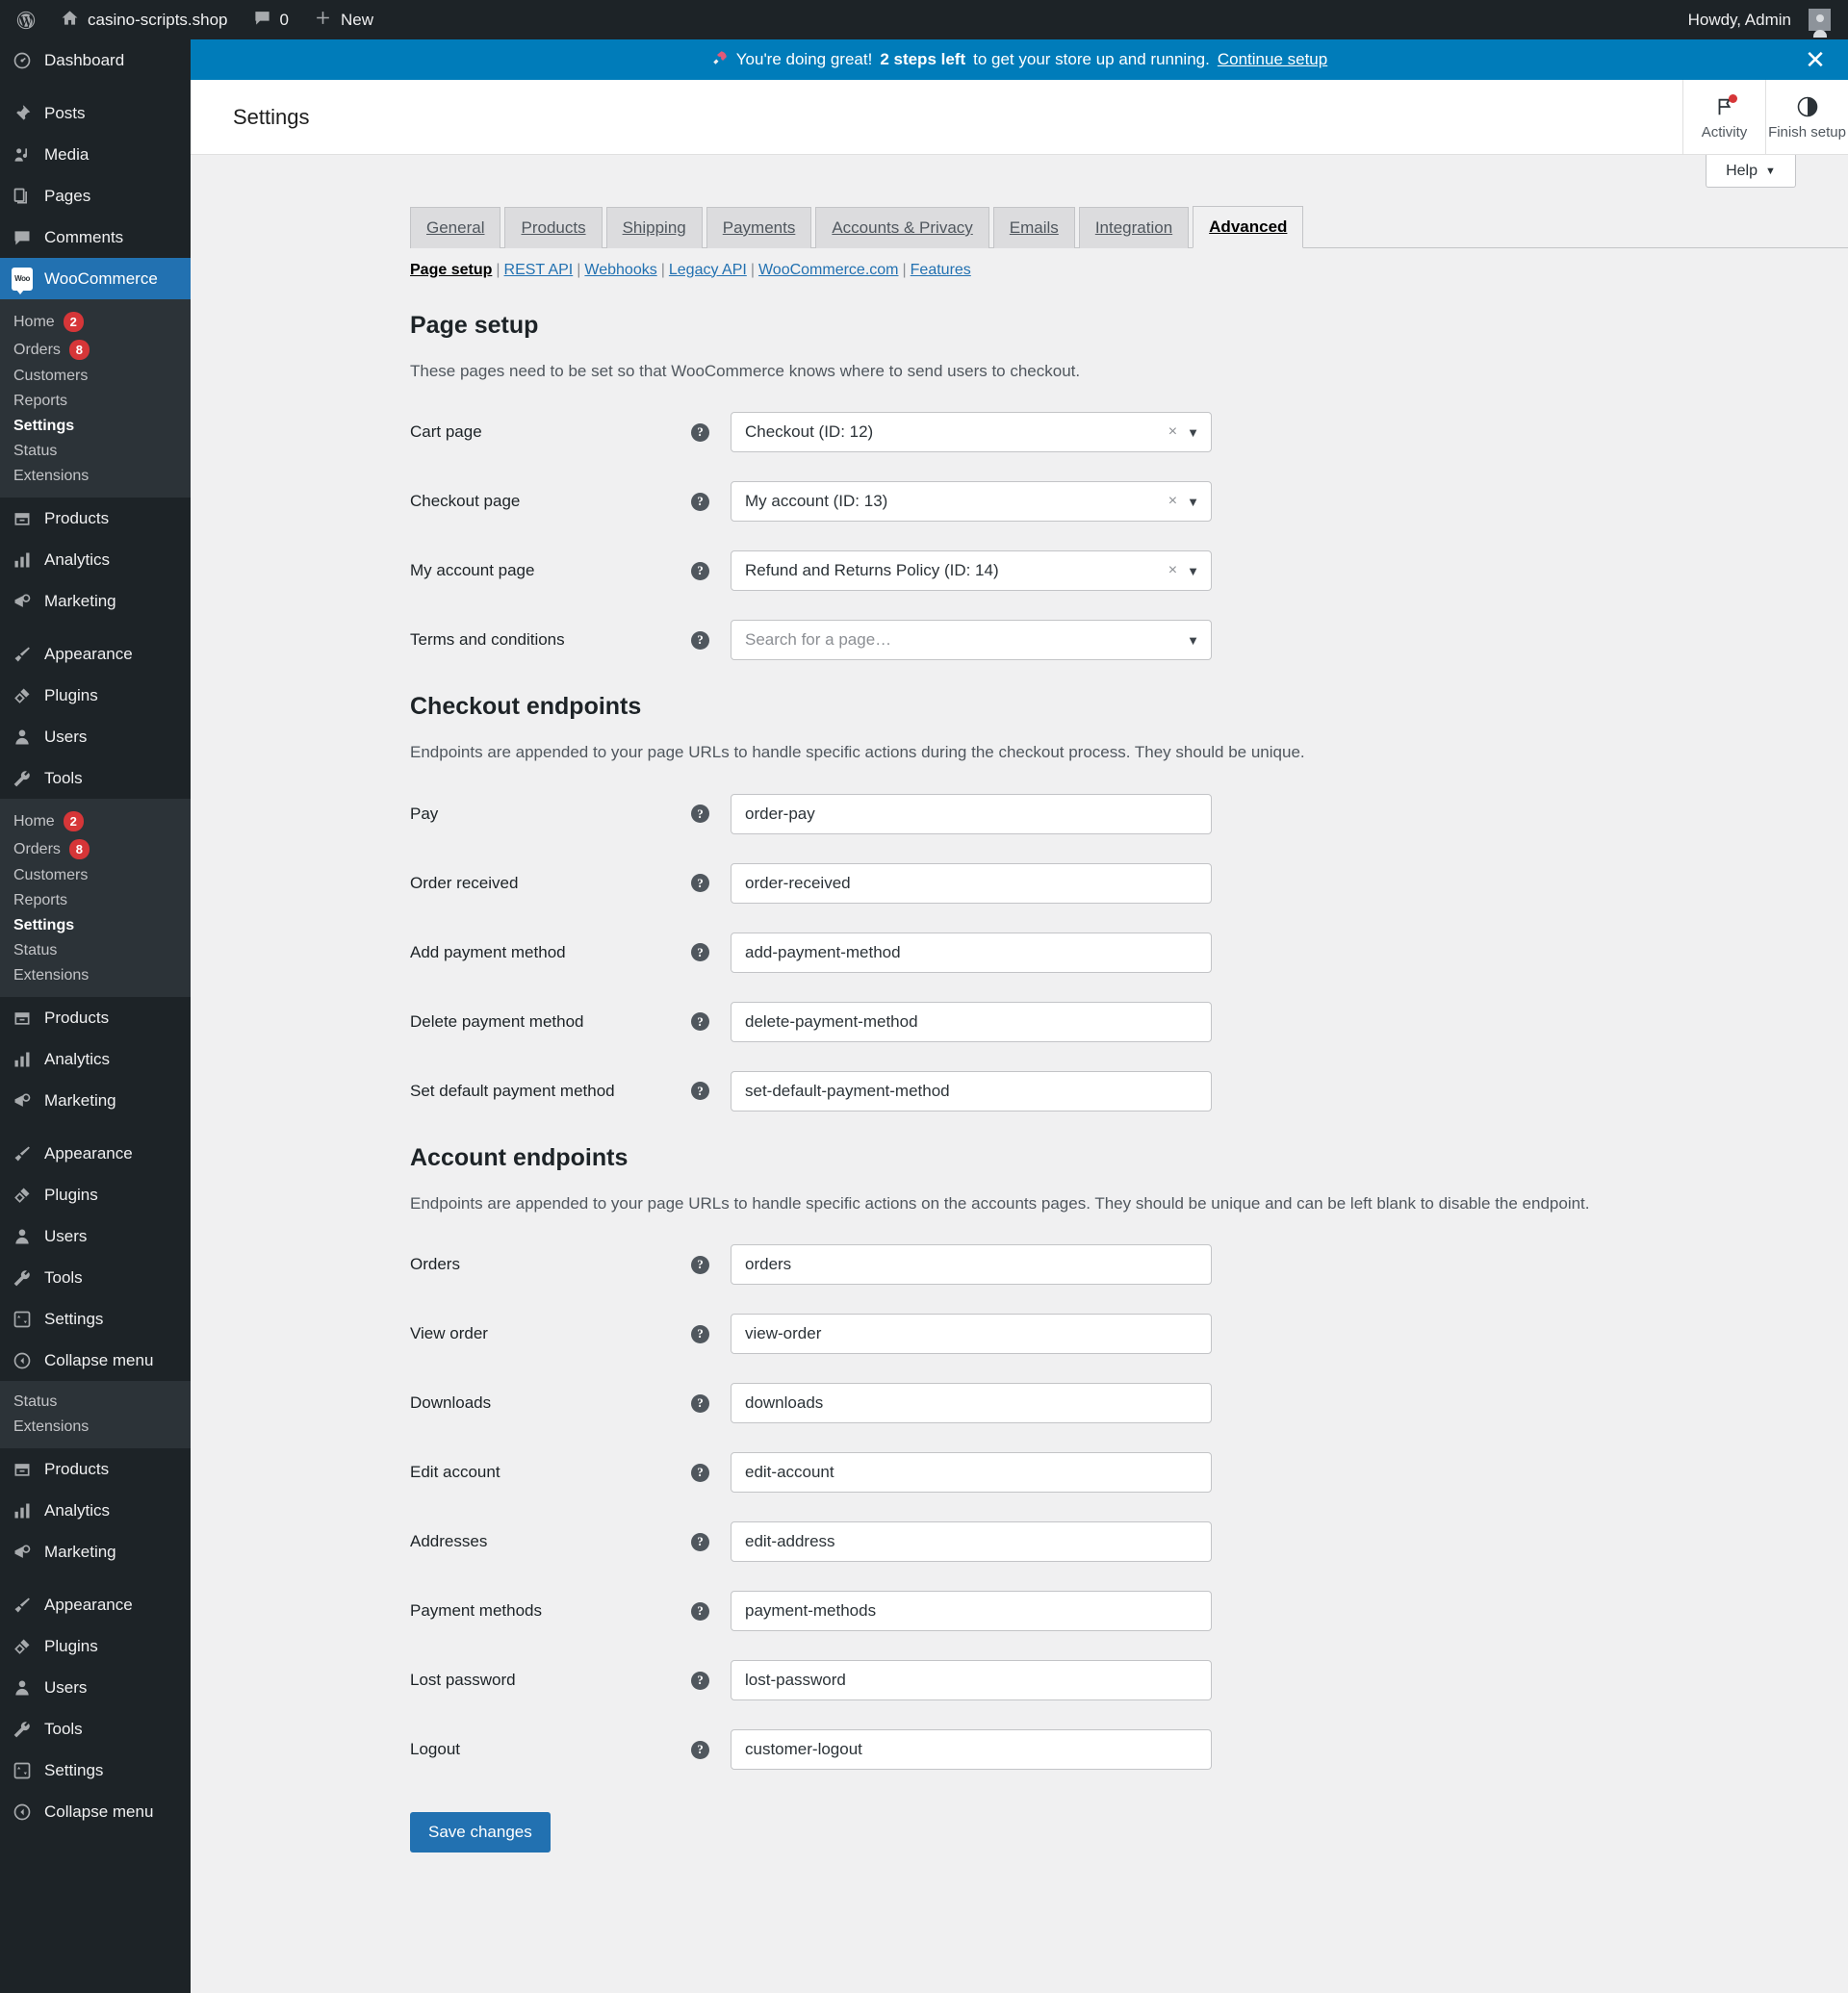 The image size is (1848, 1993). What do you see at coordinates (828, 270) in the screenshot?
I see `subnav-woocommerce-com: WooCommerce.com` at bounding box center [828, 270].